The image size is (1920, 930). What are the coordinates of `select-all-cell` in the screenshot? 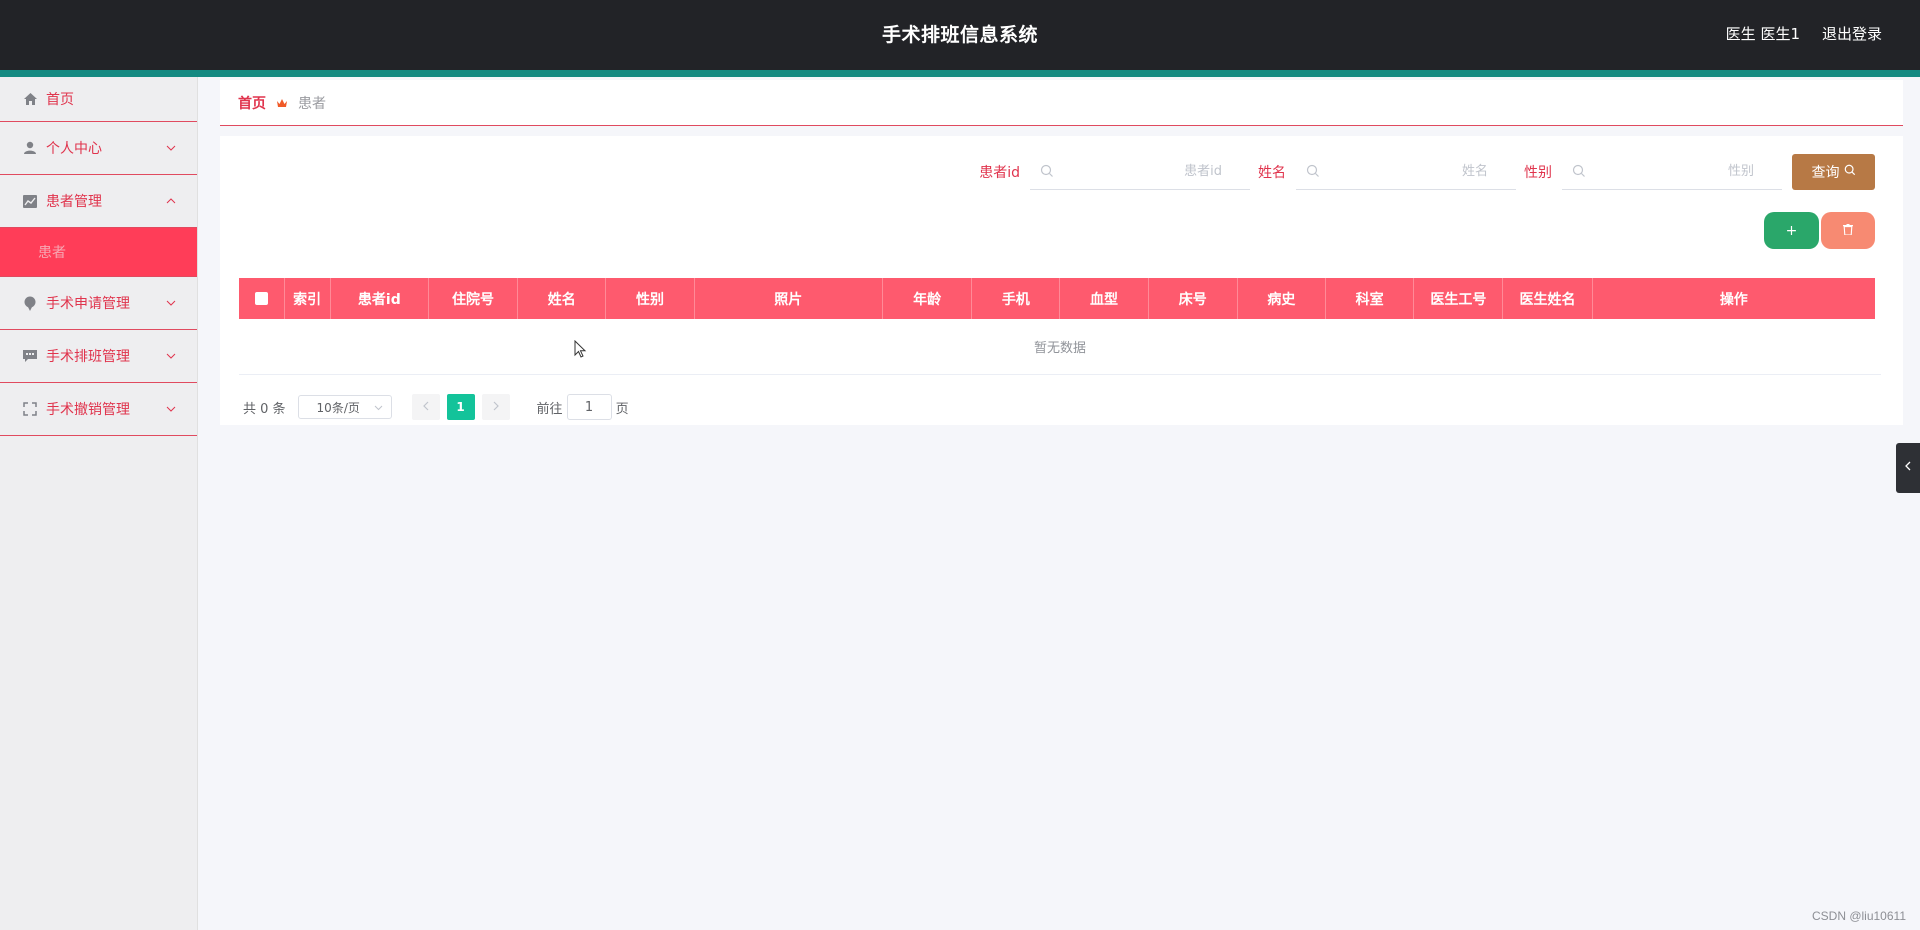 It's located at (262, 298).